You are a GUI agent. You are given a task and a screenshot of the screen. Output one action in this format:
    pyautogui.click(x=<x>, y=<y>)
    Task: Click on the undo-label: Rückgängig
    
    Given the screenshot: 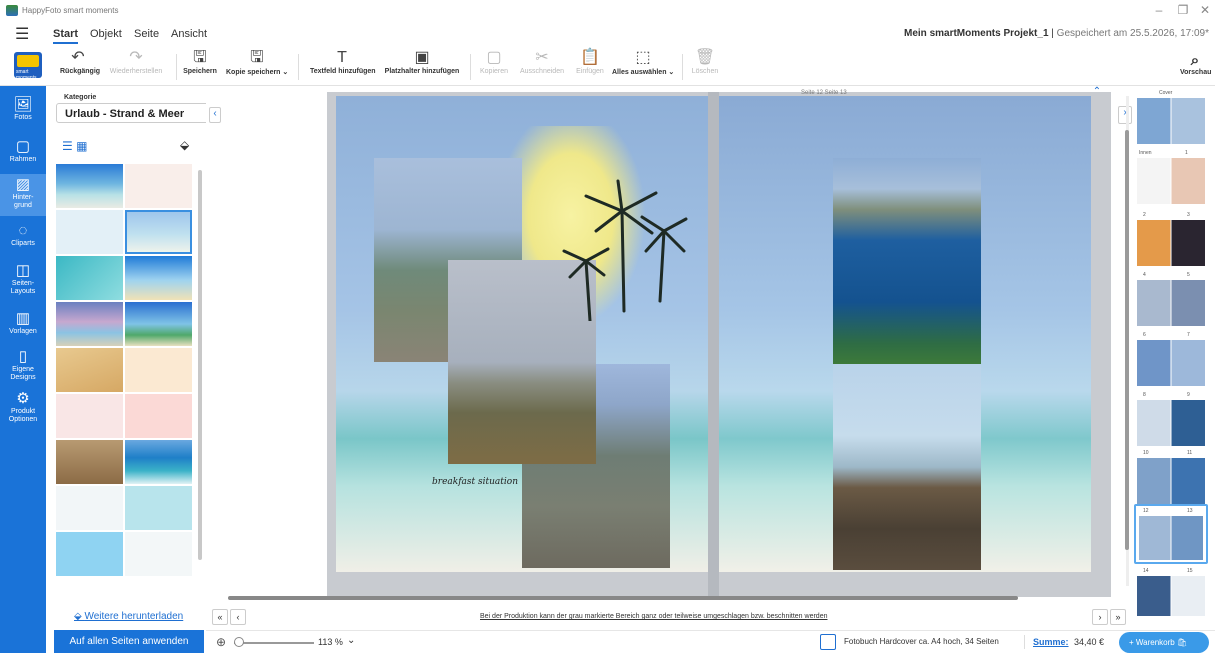 What is the action you would take?
    pyautogui.click(x=80, y=71)
    